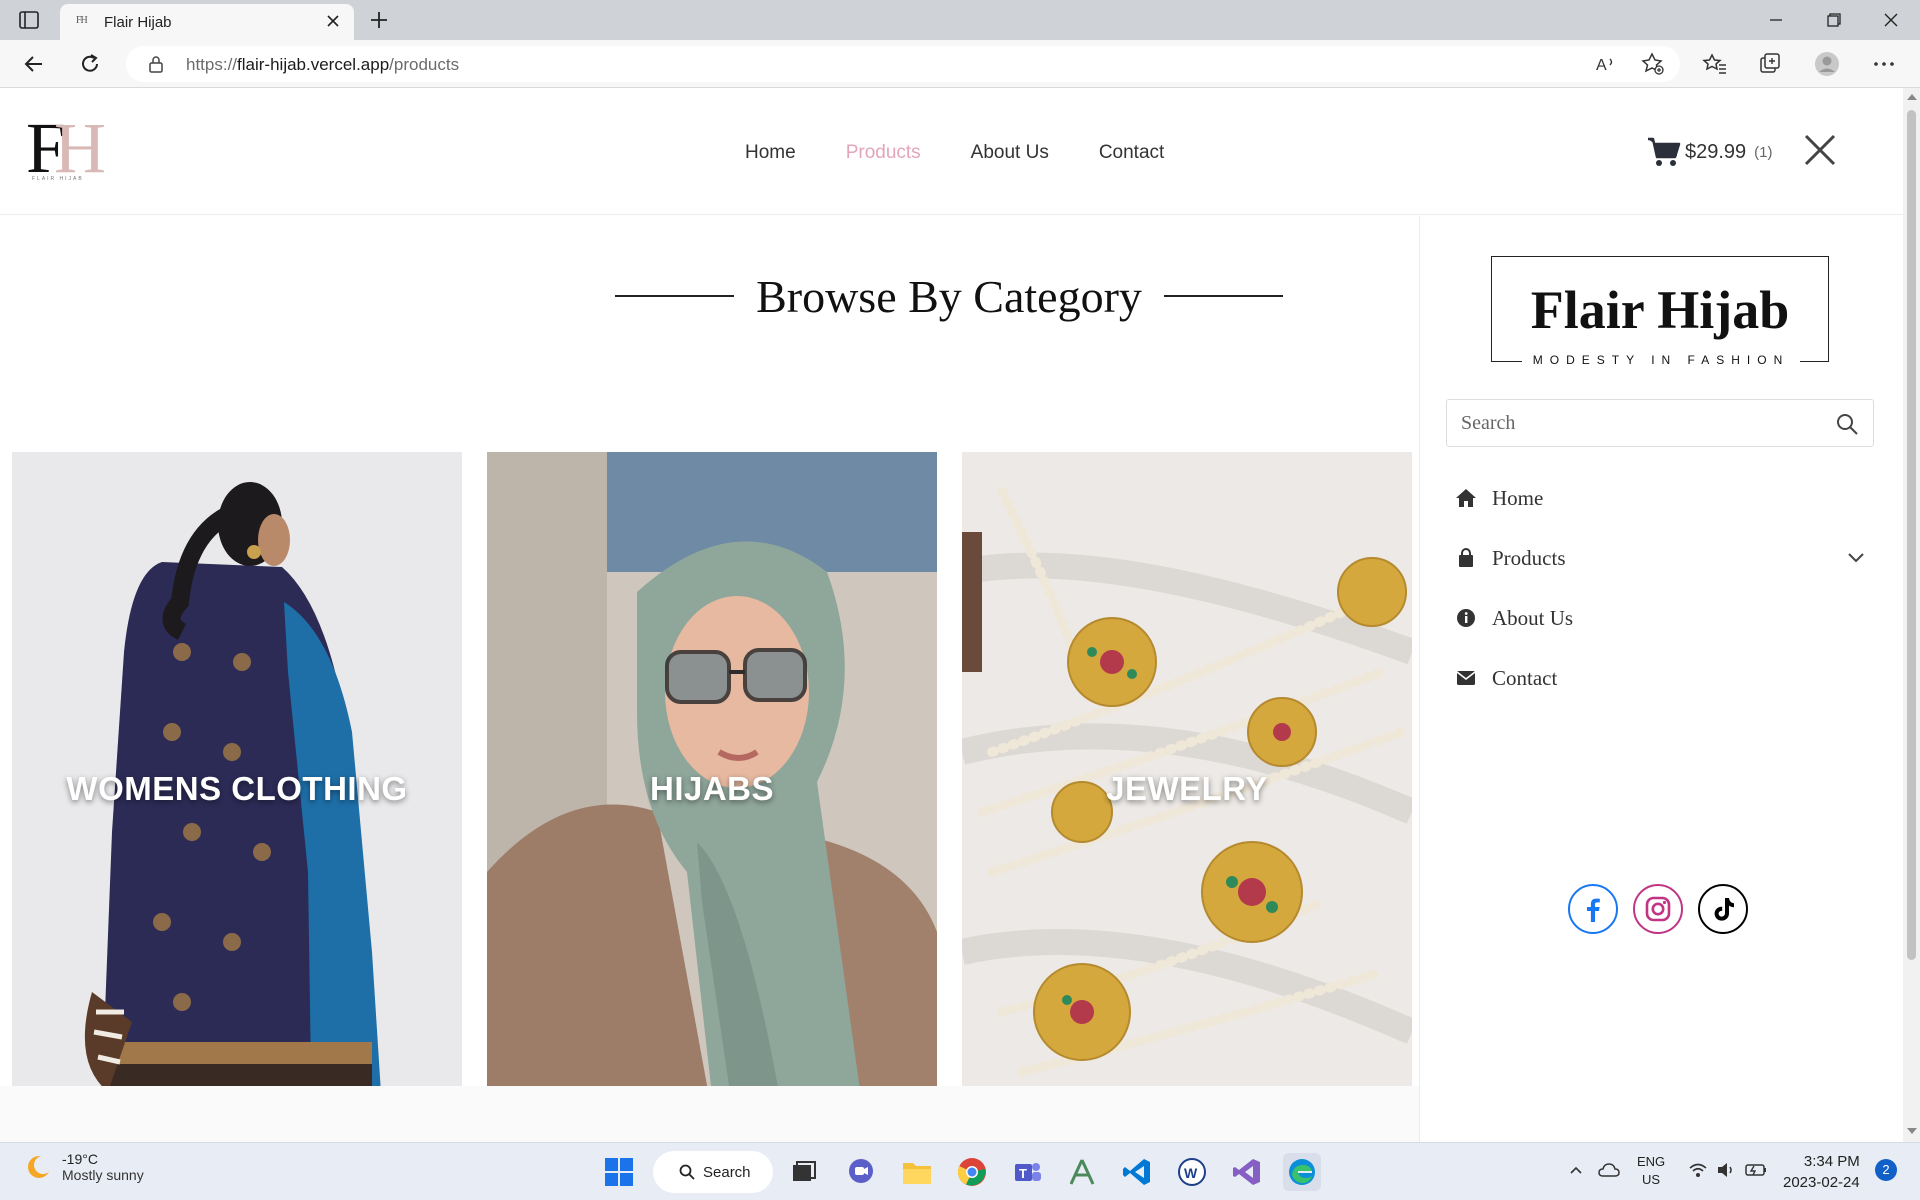 Image resolution: width=1920 pixels, height=1200 pixels. What do you see at coordinates (1833, 20) in the screenshot?
I see `restore-icon` at bounding box center [1833, 20].